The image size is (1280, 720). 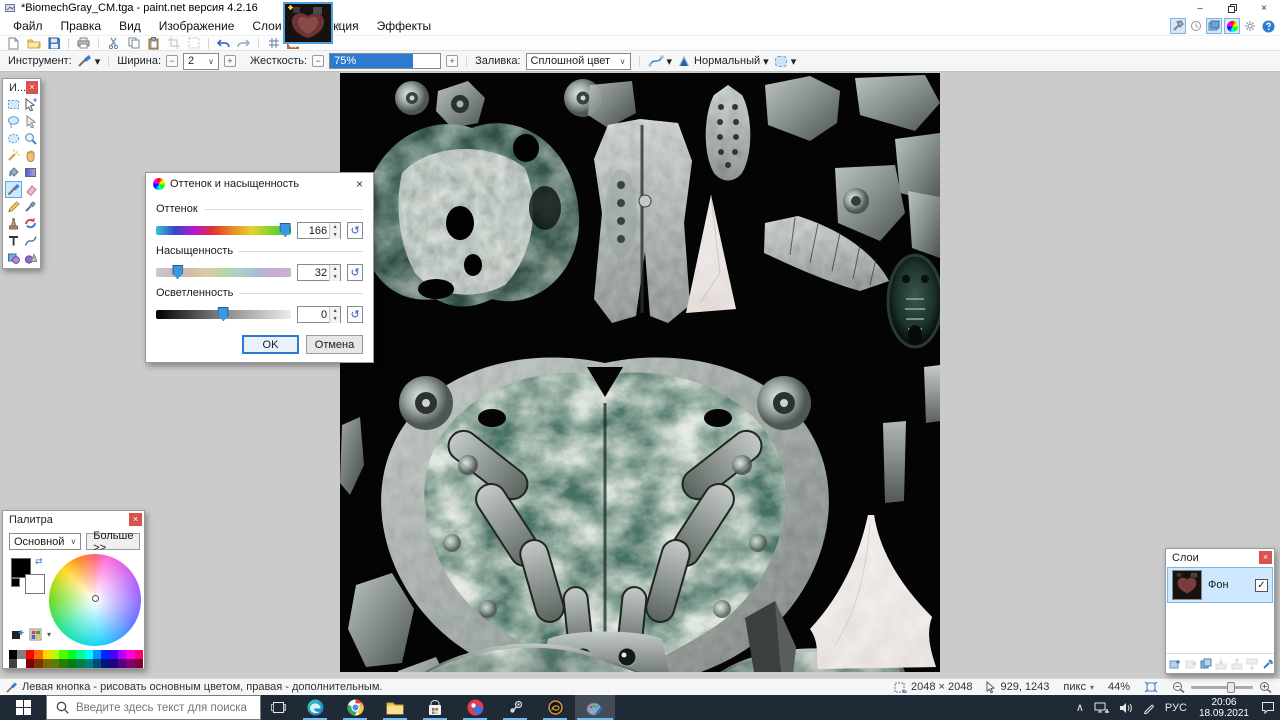 What do you see at coordinates (1265, 687) in the screenshot?
I see `zoom-in-icon` at bounding box center [1265, 687].